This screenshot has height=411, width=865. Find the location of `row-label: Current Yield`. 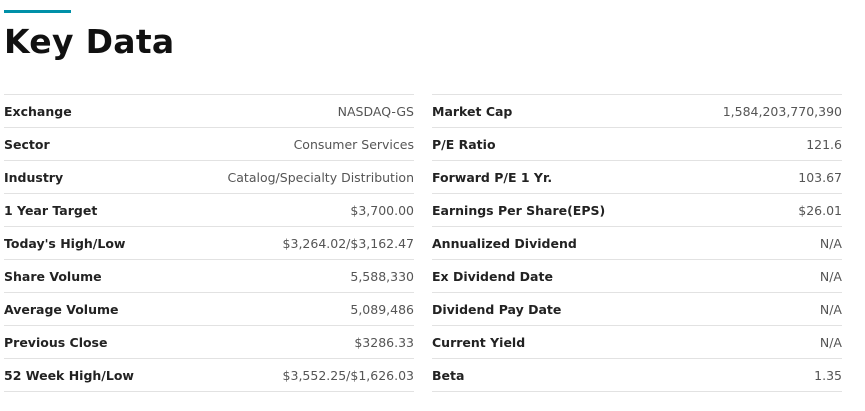

row-label: Current Yield is located at coordinates (479, 342).